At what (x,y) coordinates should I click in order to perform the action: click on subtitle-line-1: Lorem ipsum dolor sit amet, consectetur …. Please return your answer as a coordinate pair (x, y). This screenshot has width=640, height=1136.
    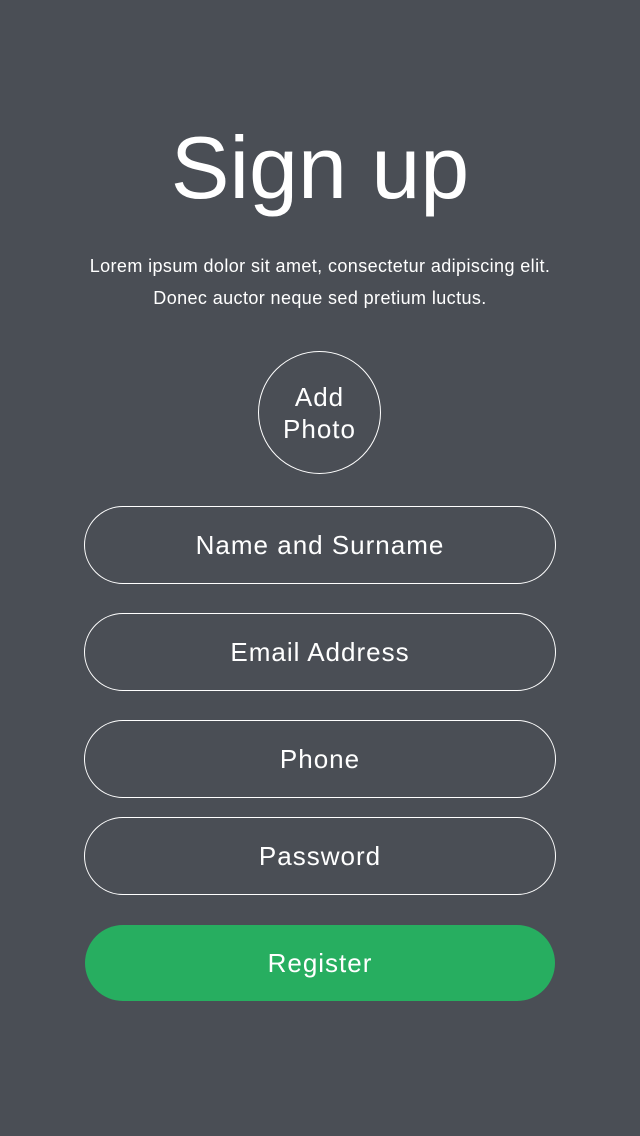
    Looking at the image, I should click on (320, 266).